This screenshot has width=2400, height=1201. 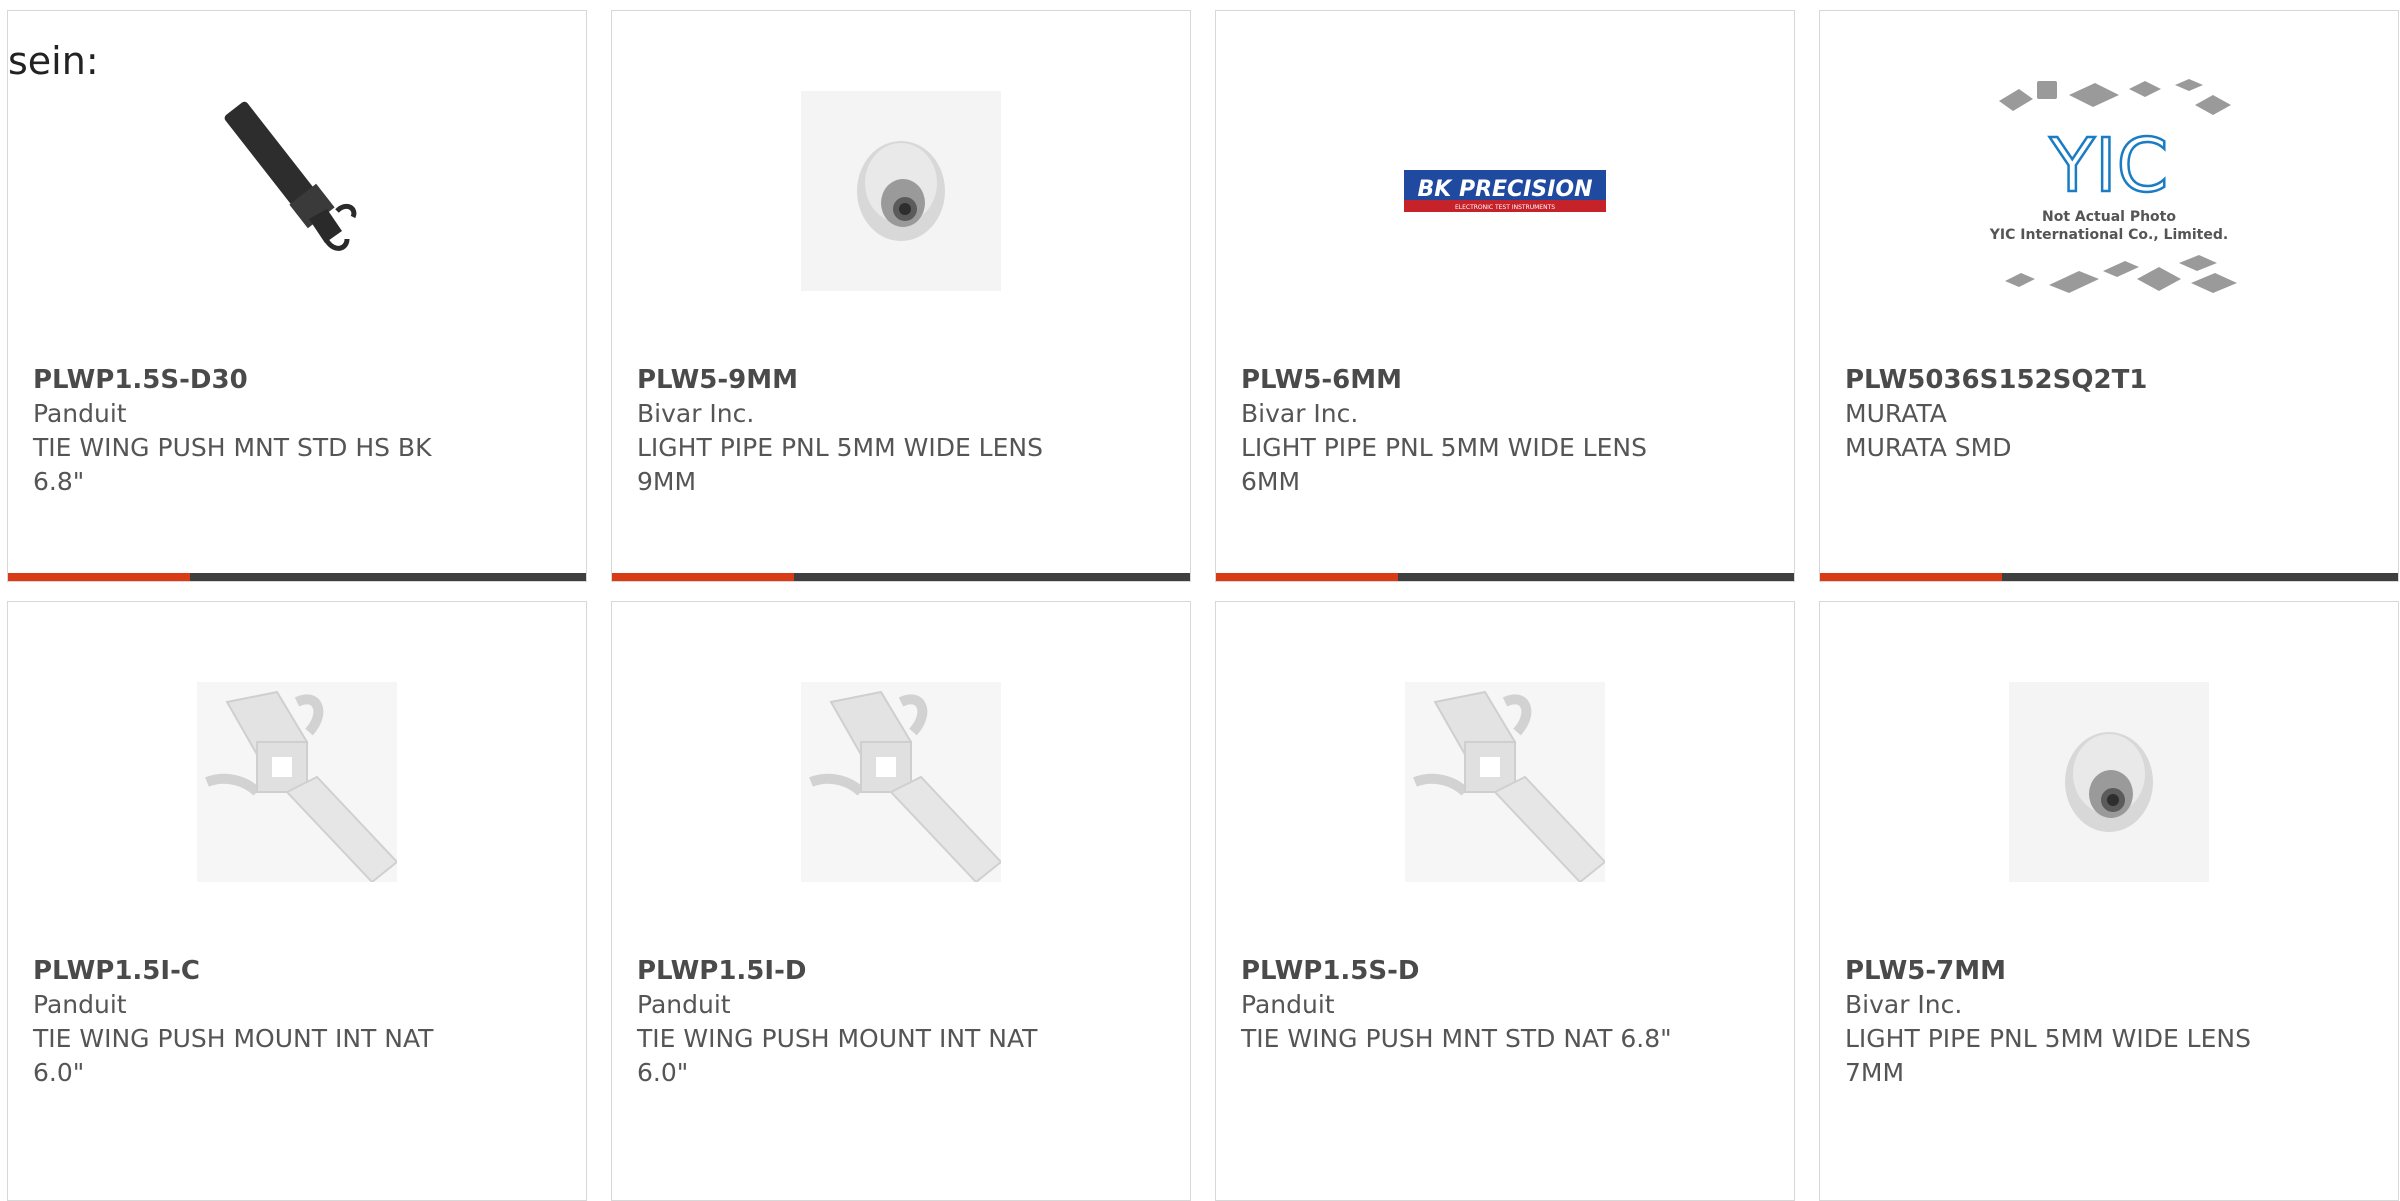 I want to click on description: LIGHT PIPE PNL 5MM WIDE LENS 9MM, so click(x=840, y=464).